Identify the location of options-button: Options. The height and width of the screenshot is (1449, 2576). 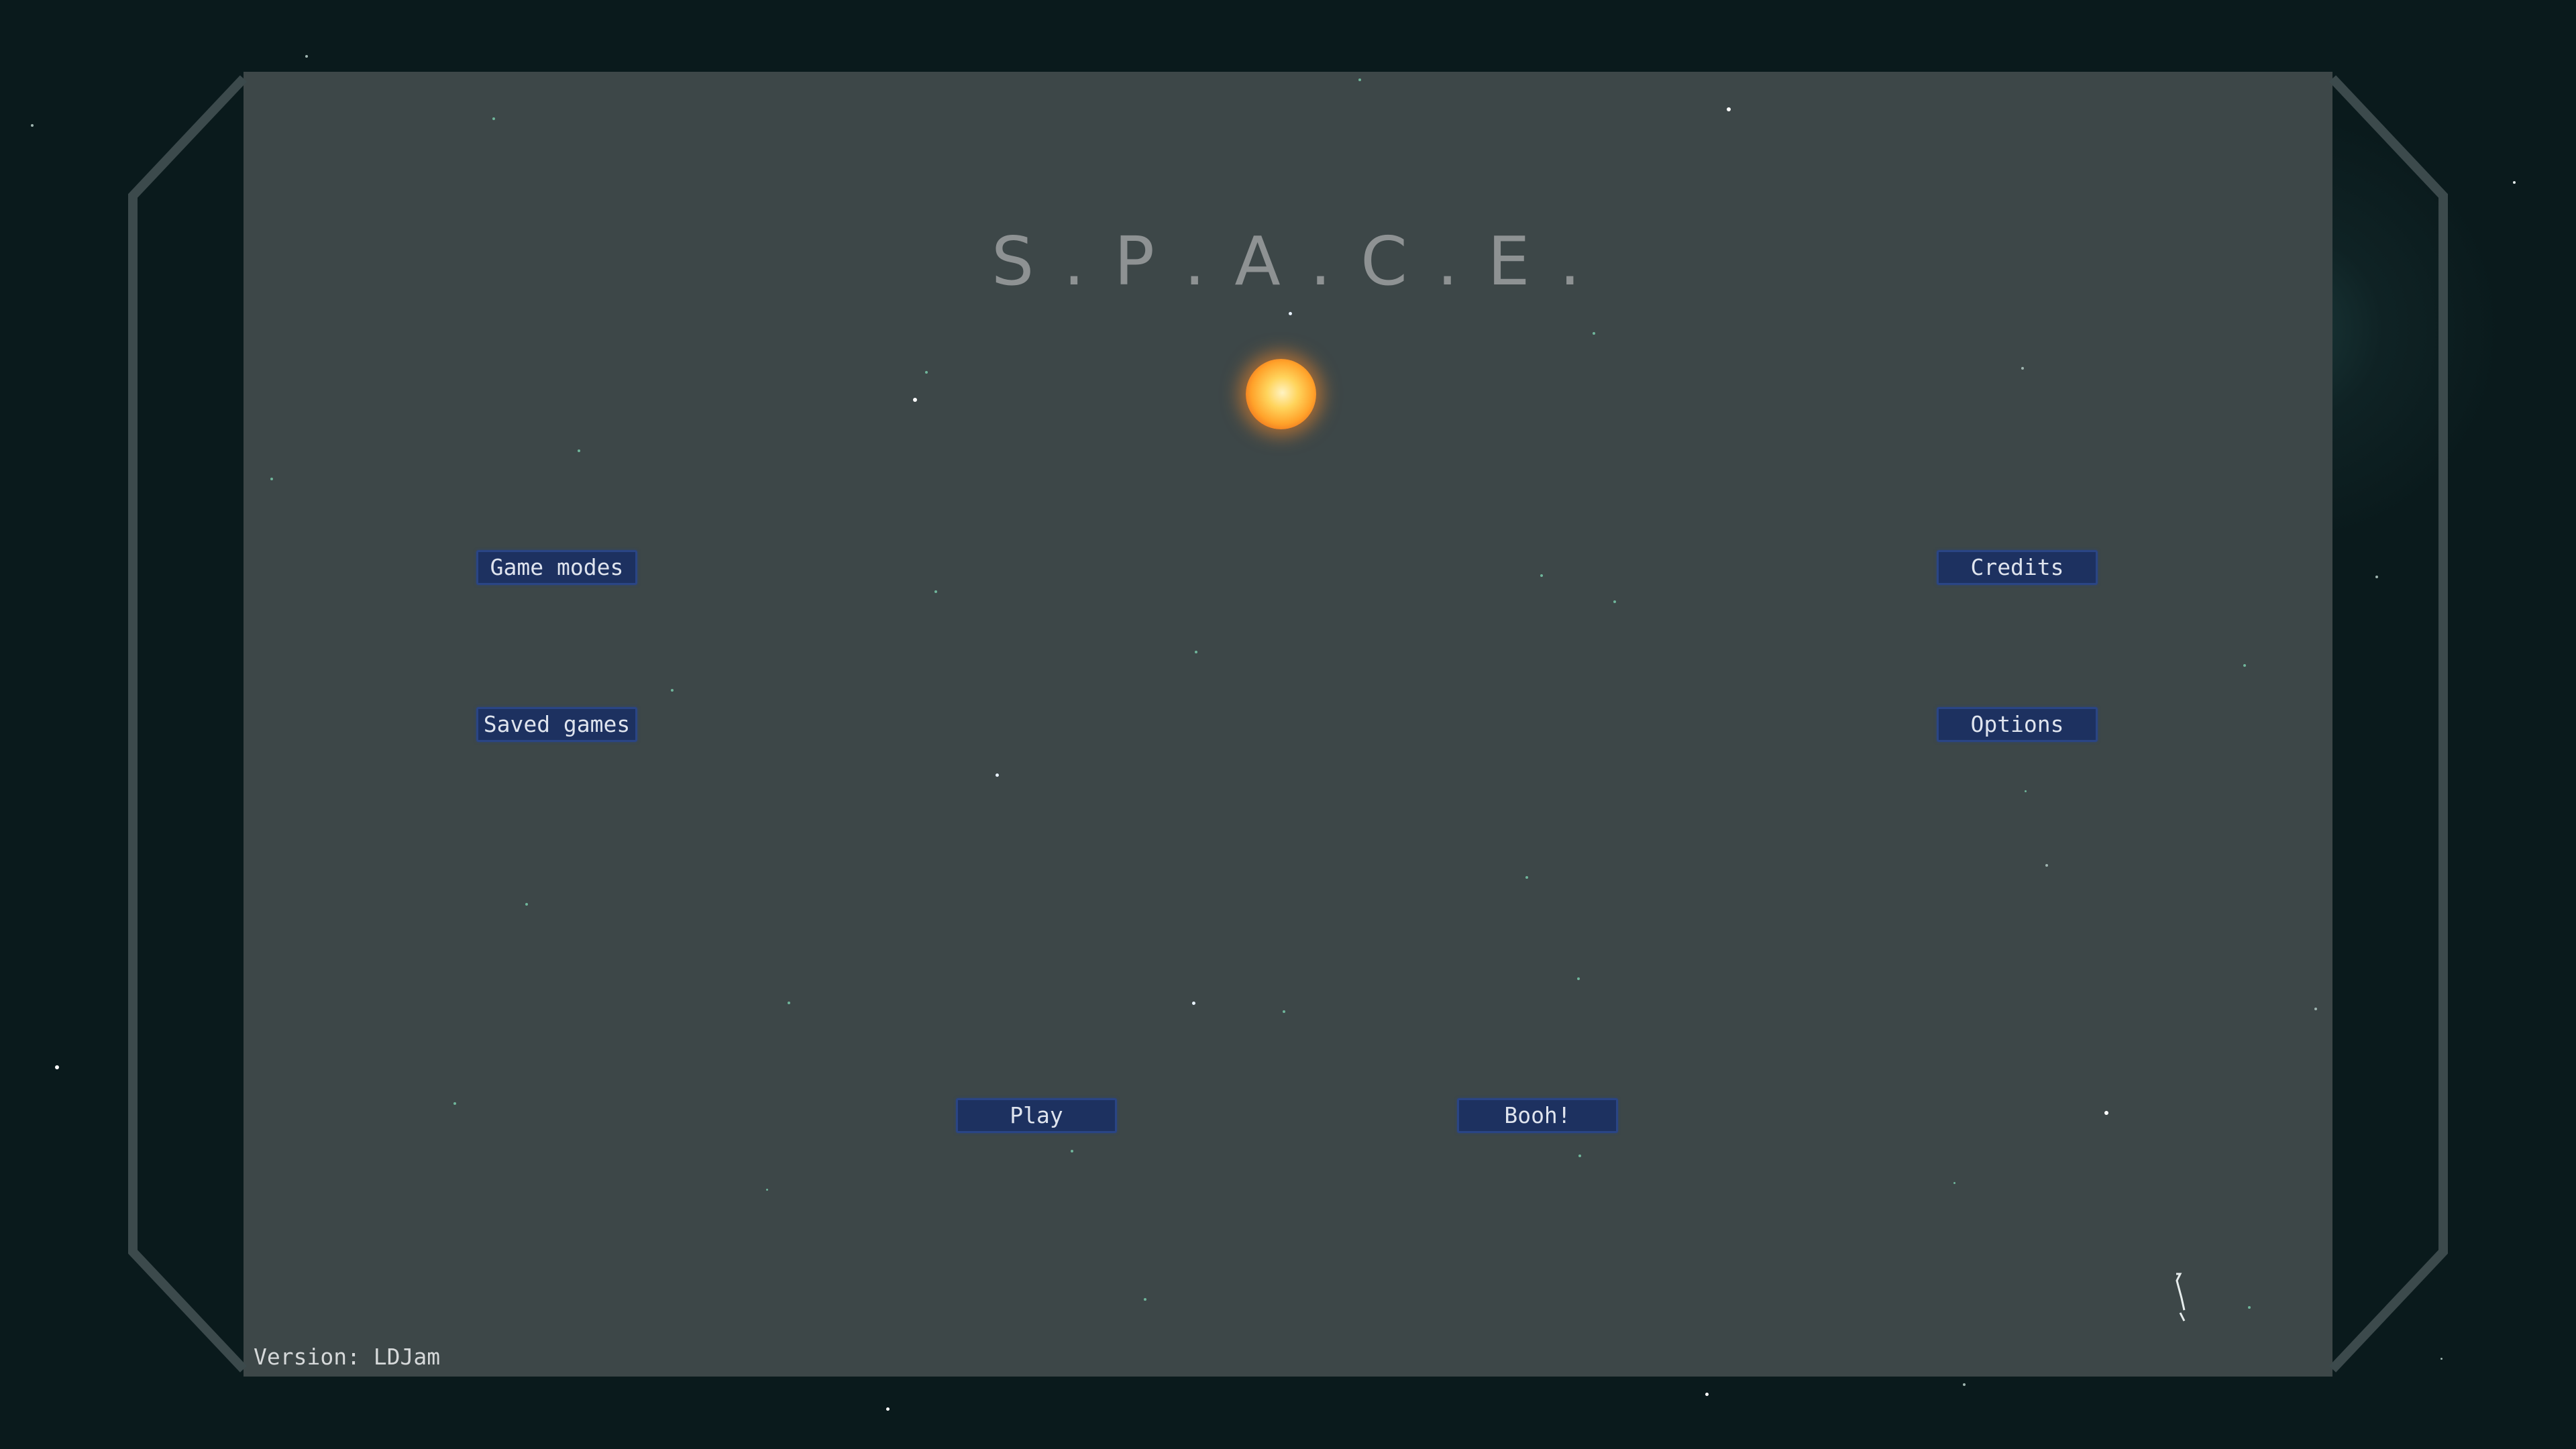
(2017, 724).